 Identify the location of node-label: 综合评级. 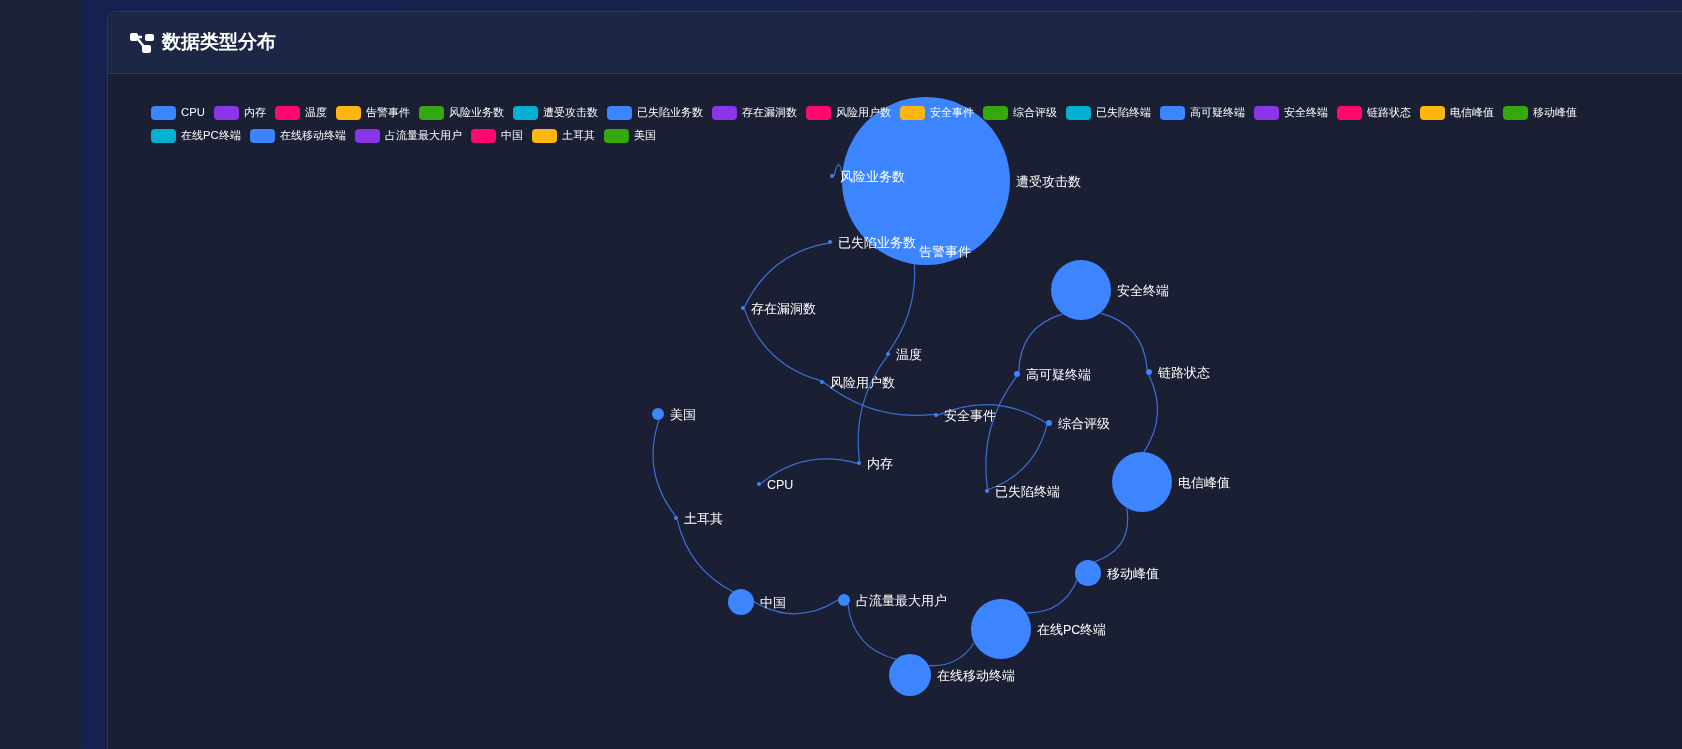
(1084, 423).